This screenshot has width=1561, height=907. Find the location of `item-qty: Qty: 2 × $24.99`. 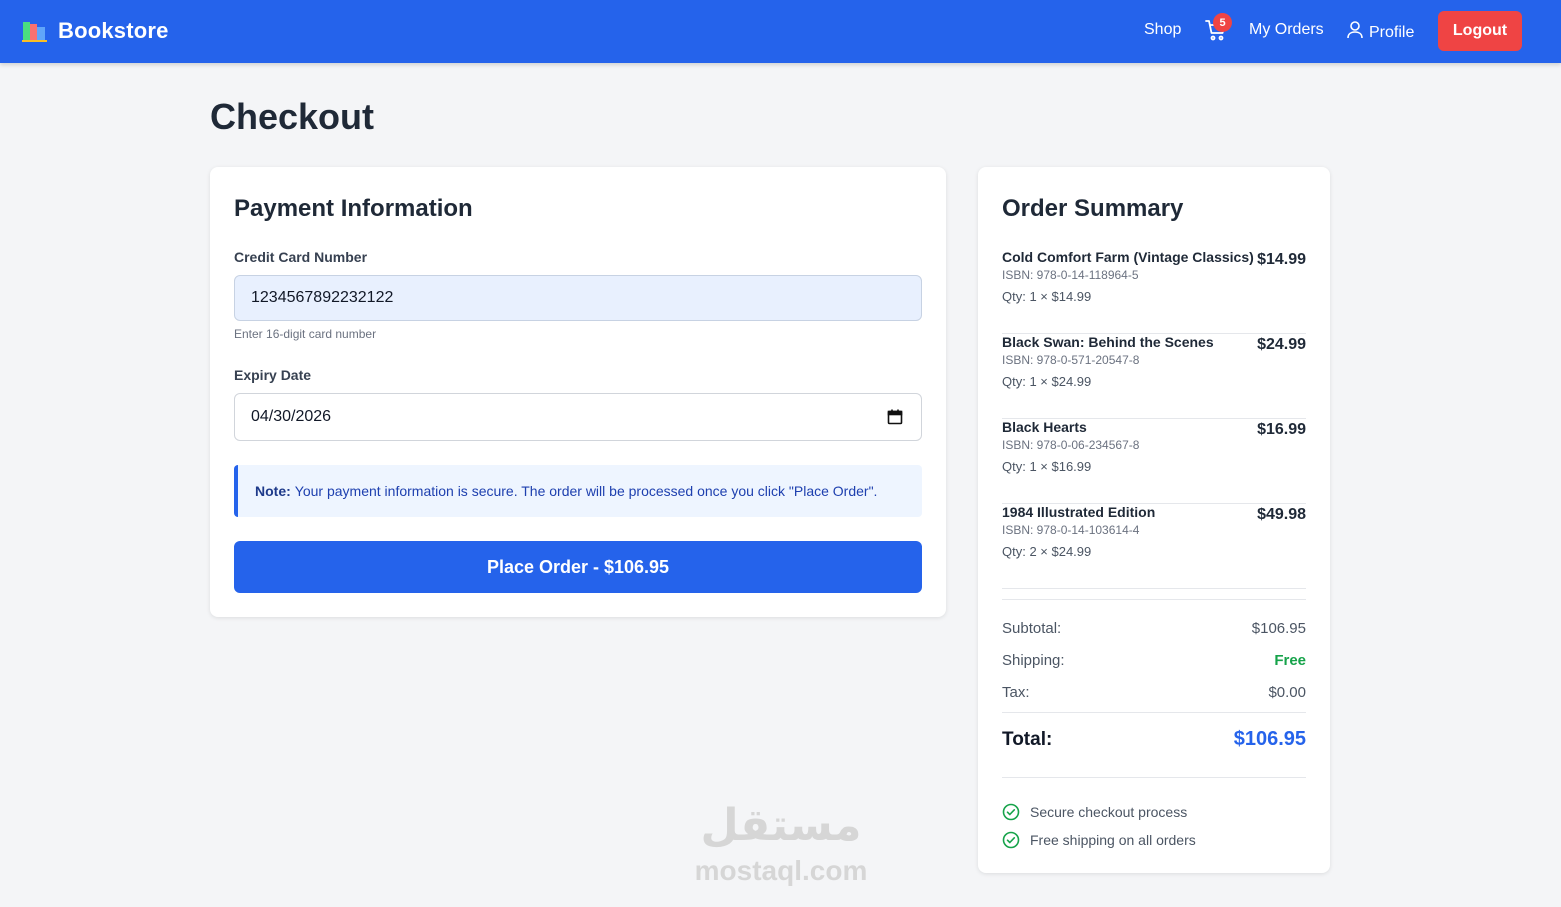

item-qty: Qty: 2 × $24.99 is located at coordinates (1047, 551).